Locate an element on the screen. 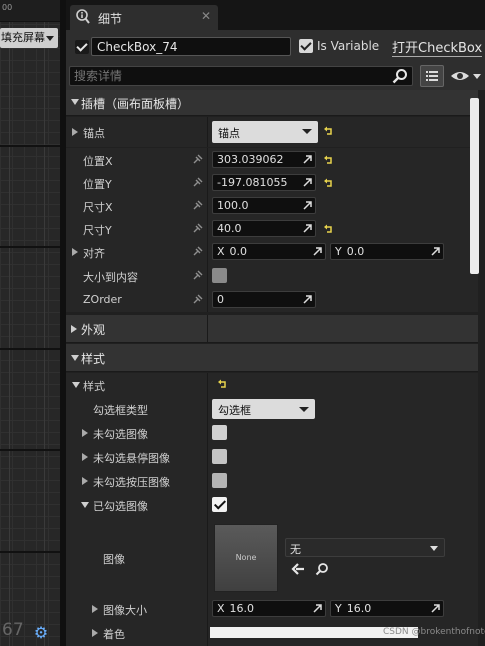 This screenshot has height=646, width=485. alignment-y-value: 0.0 is located at coordinates (355, 251).